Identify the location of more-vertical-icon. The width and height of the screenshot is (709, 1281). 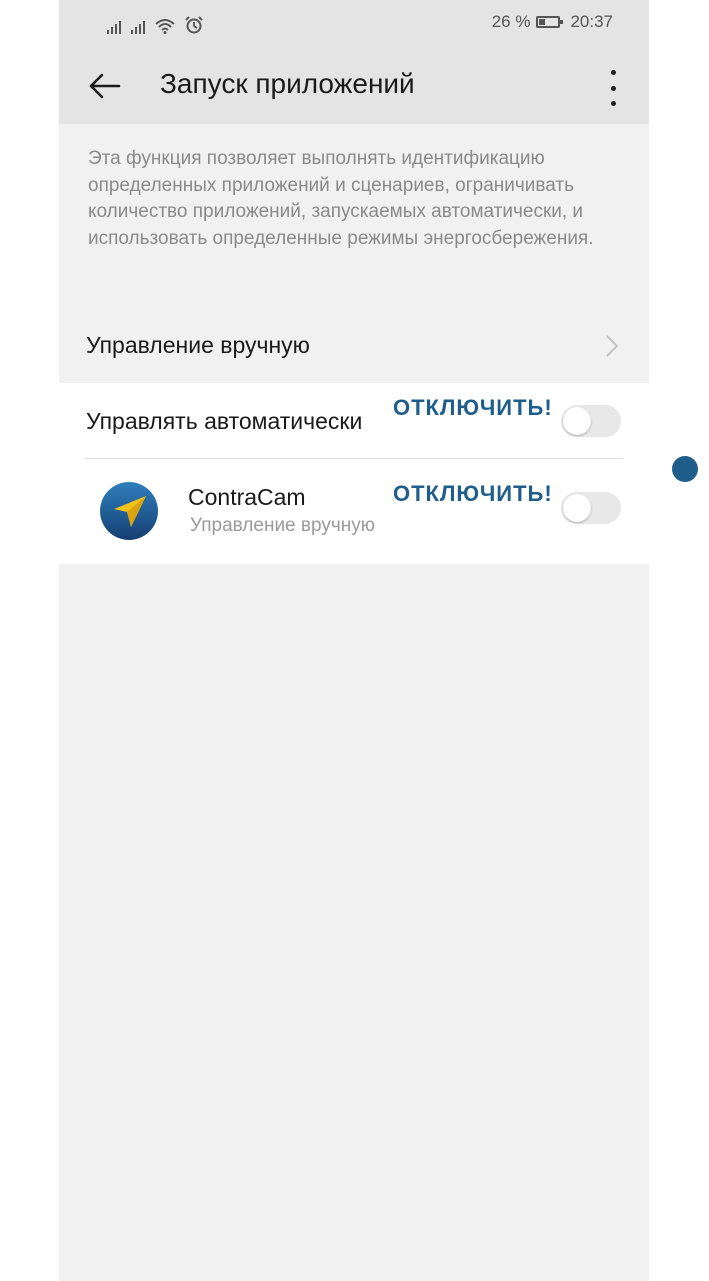
(613, 88).